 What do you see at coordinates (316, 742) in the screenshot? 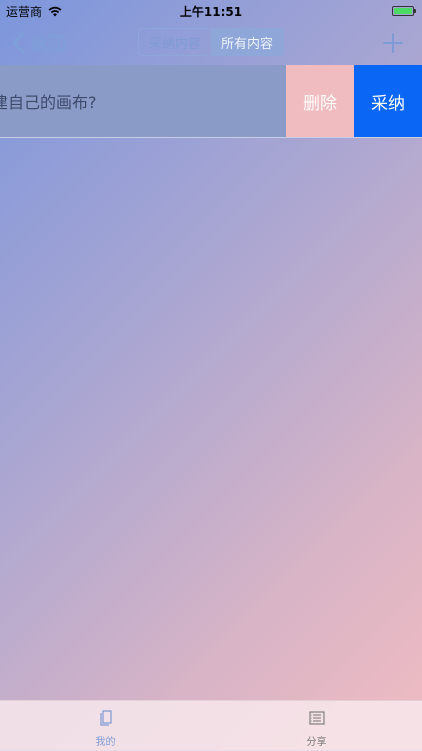
I see `tab-share-label: 分享` at bounding box center [316, 742].